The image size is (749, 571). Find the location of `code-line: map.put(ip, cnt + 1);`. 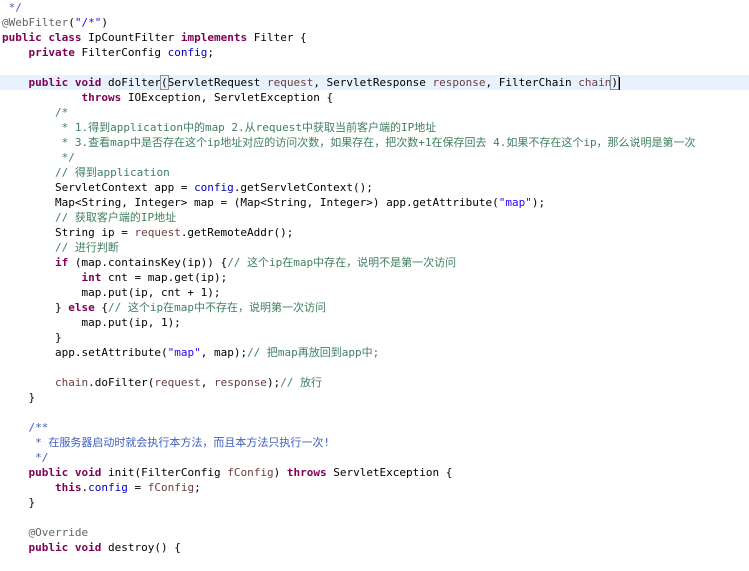

code-line: map.put(ip, cnt + 1); is located at coordinates (111, 292).